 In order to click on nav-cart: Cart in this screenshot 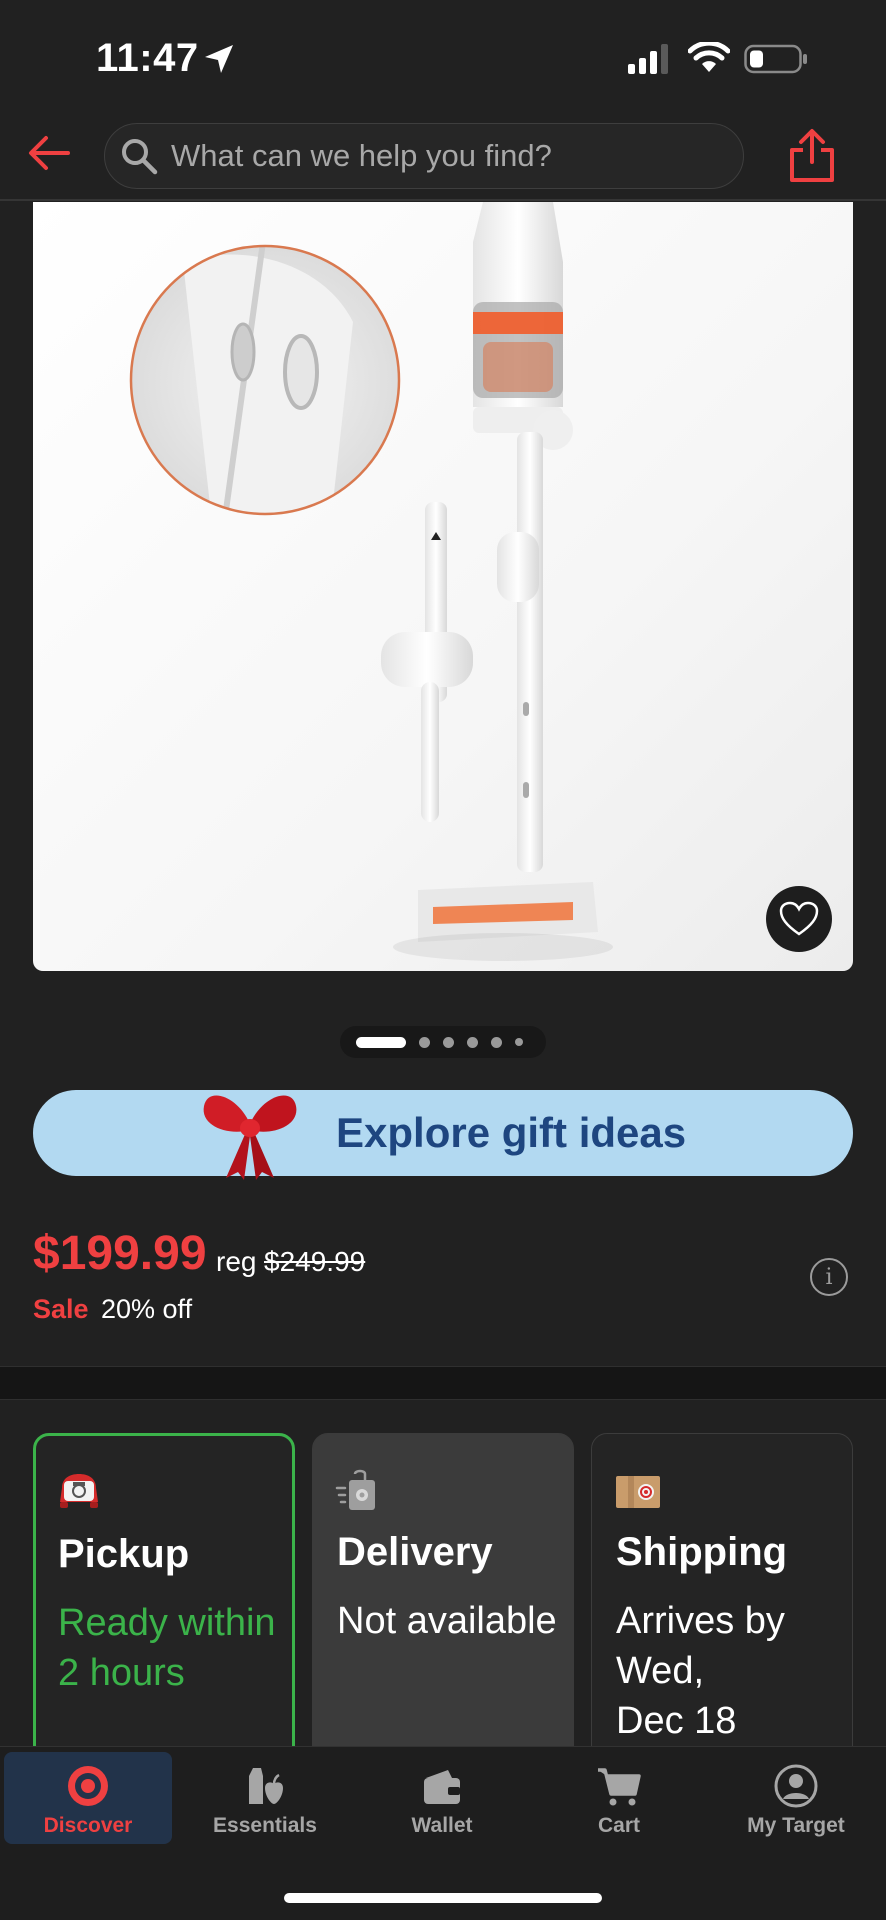, I will do `click(619, 1798)`.